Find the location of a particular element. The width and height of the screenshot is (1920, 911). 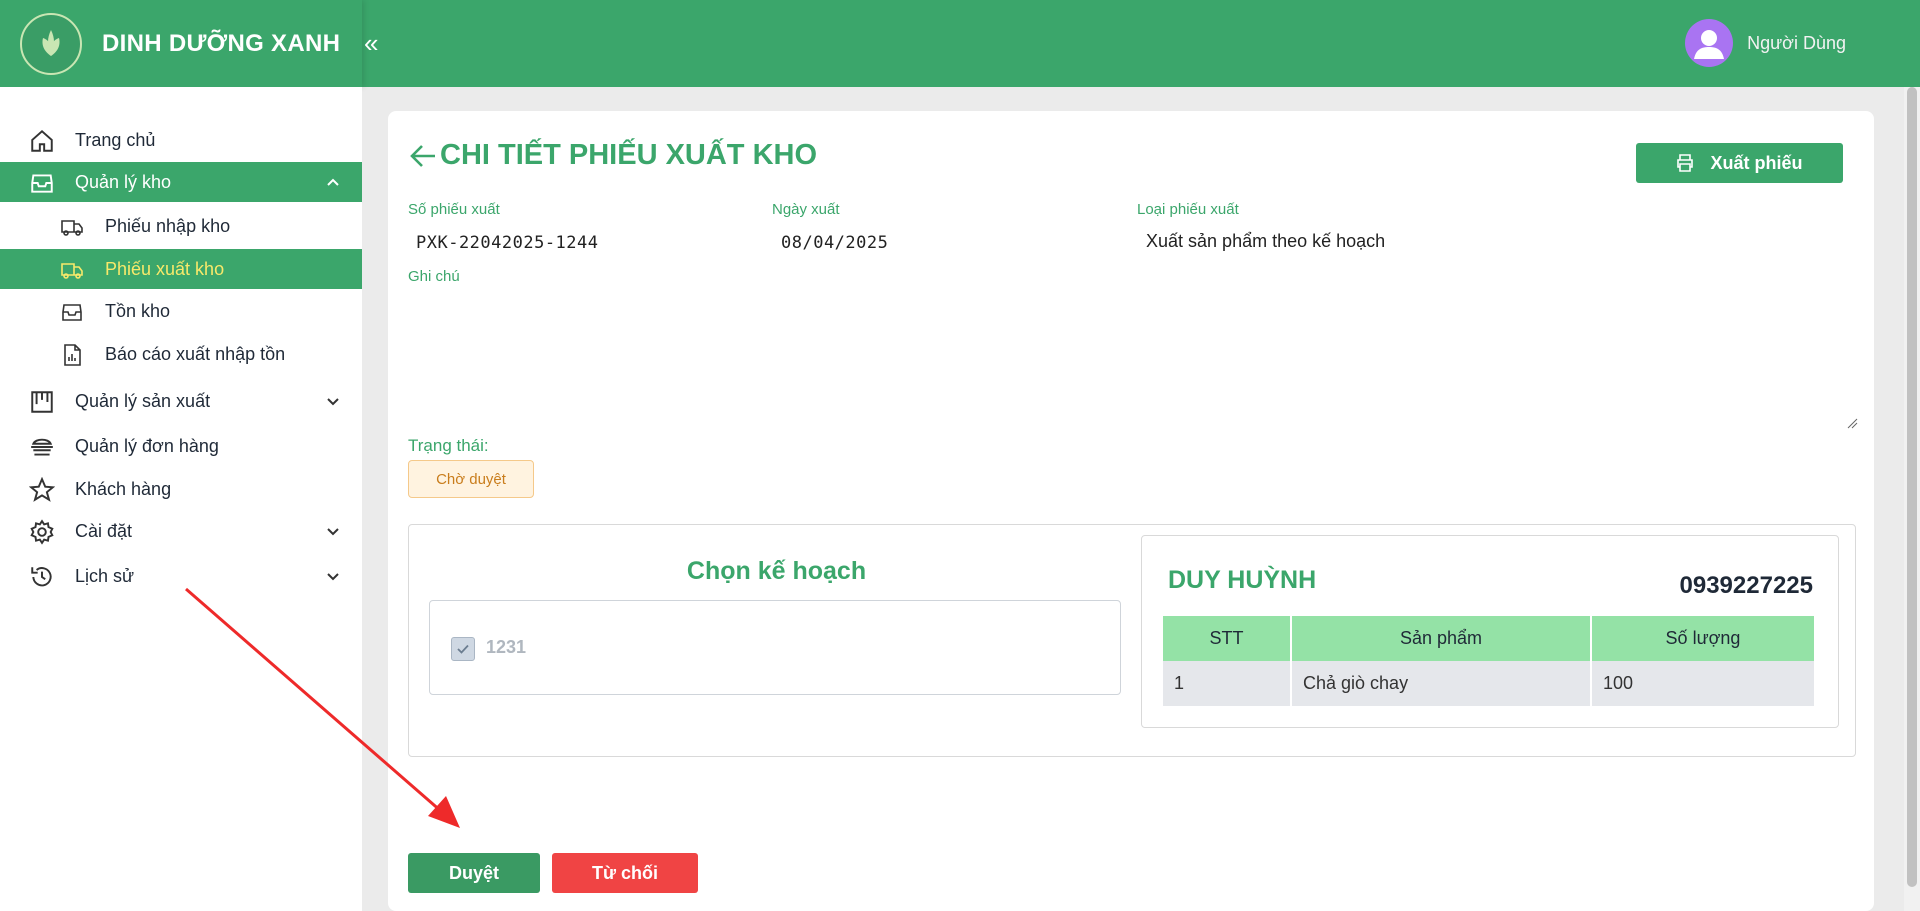

chevron-up-icon is located at coordinates (333, 182).